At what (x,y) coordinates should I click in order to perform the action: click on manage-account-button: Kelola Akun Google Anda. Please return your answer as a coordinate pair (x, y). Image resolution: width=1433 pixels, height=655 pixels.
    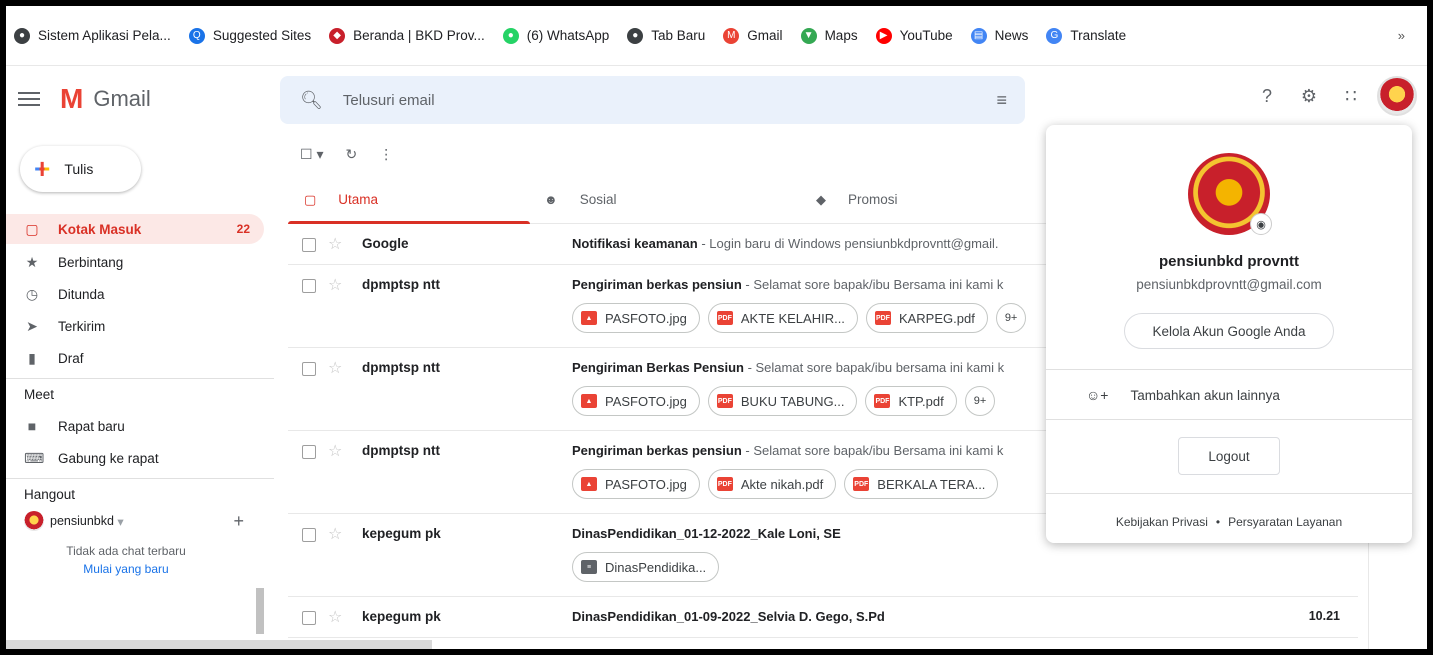
    Looking at the image, I should click on (1229, 331).